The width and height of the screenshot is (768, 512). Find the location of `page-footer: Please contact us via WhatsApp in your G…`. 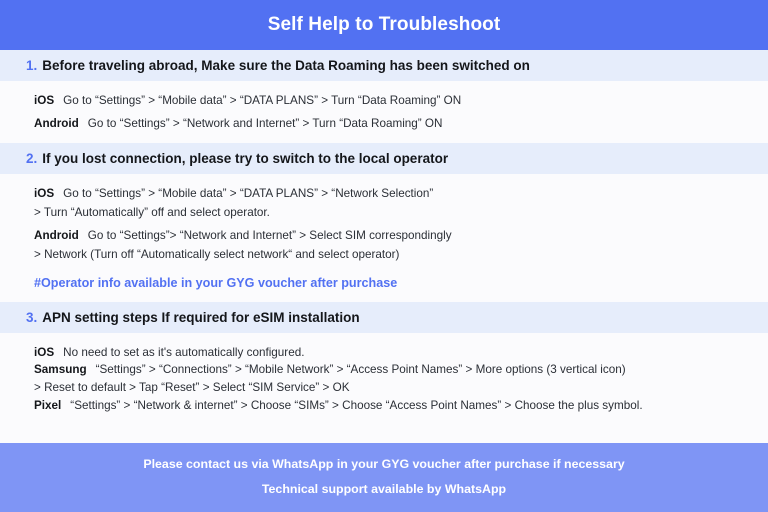

page-footer: Please contact us via WhatsApp in your G… is located at coordinates (384, 477).